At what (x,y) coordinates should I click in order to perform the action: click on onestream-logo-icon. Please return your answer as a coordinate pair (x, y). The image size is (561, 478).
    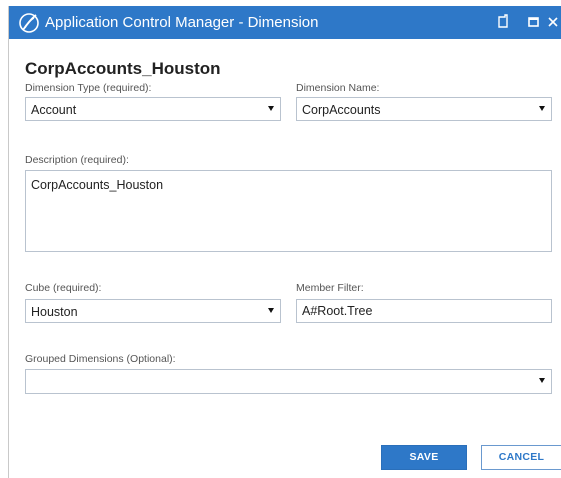
    Looking at the image, I should click on (29, 23).